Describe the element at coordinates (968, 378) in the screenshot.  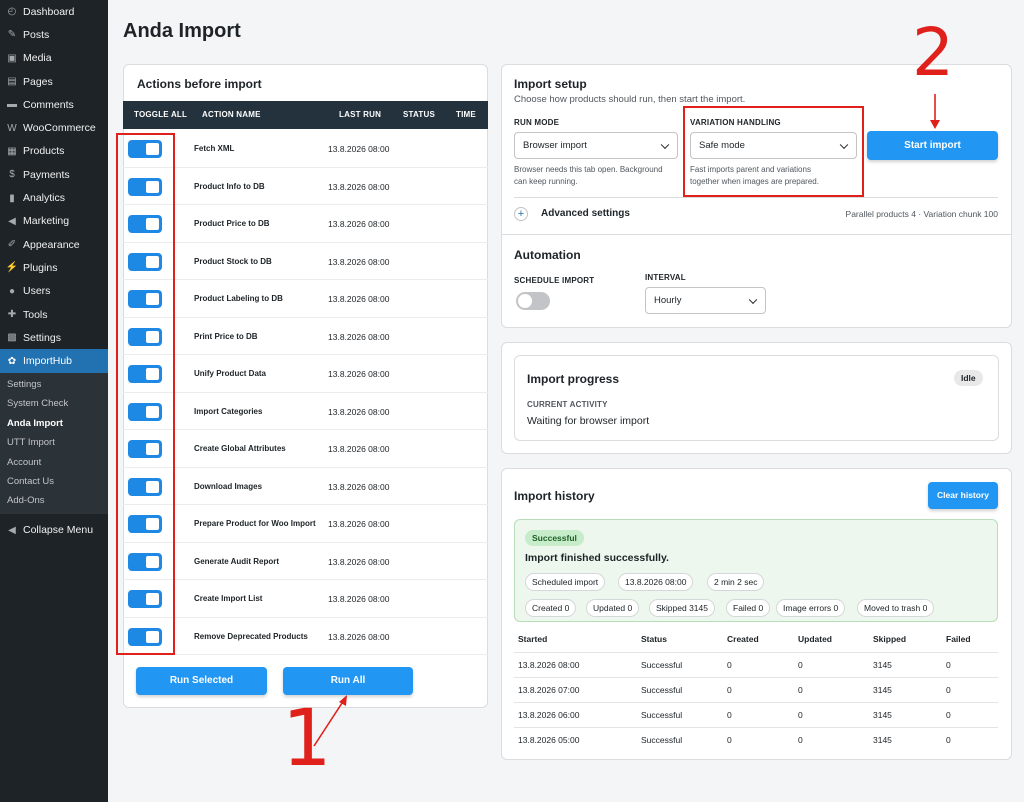
I see `status-badge: Idle` at that location.